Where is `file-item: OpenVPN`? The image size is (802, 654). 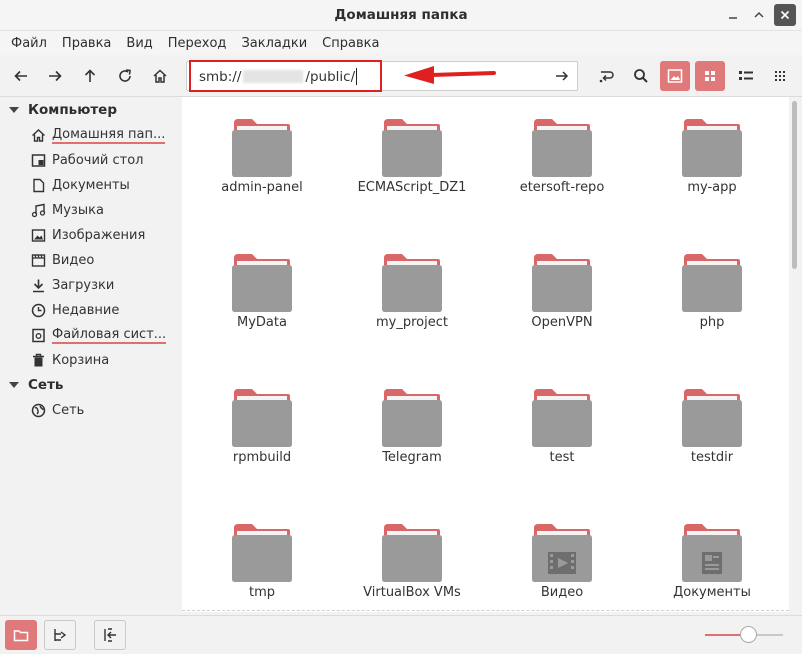
file-item: OpenVPN is located at coordinates (562, 297).